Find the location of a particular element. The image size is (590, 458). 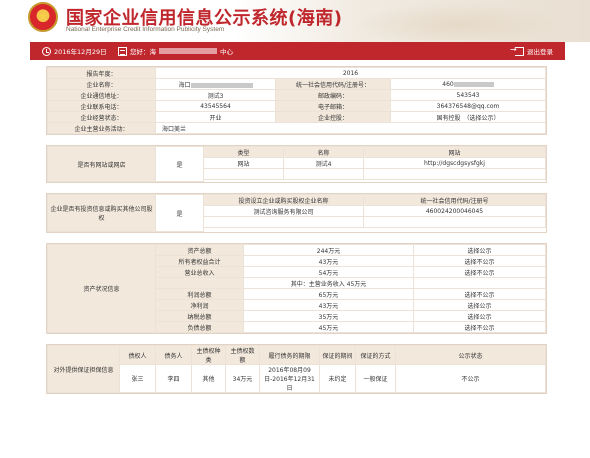

equity-flag: 是 is located at coordinates (179, 213).